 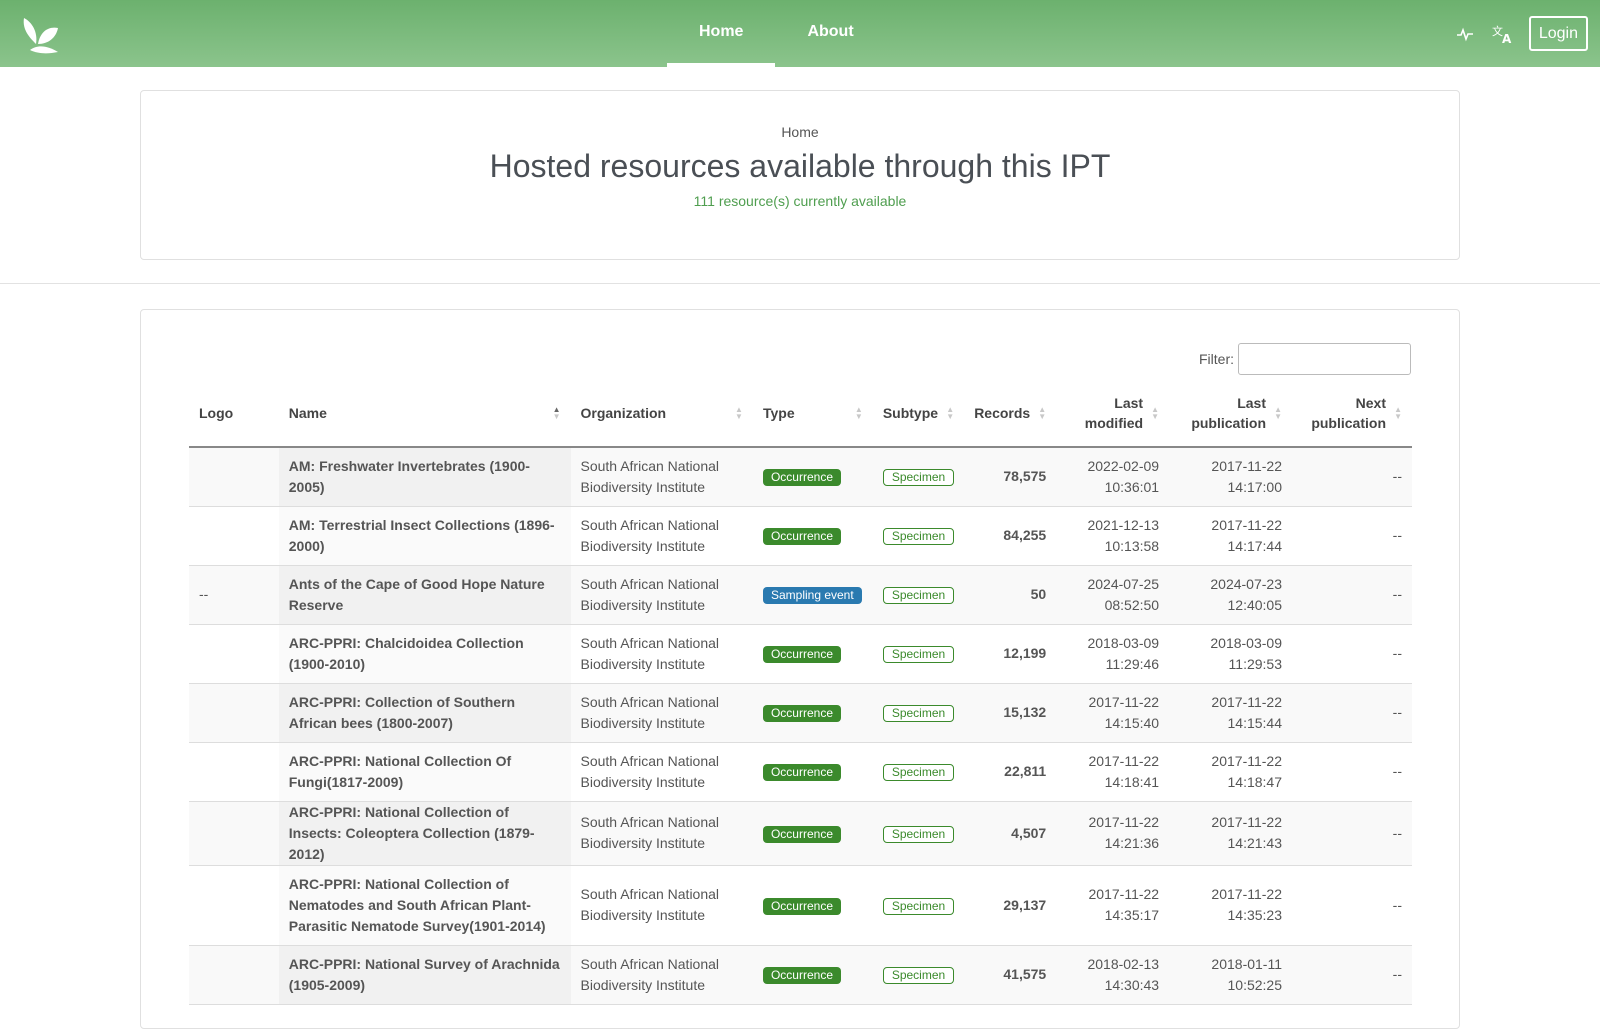 What do you see at coordinates (812, 413) in the screenshot?
I see `column-header-type: Type ▲ ▼` at bounding box center [812, 413].